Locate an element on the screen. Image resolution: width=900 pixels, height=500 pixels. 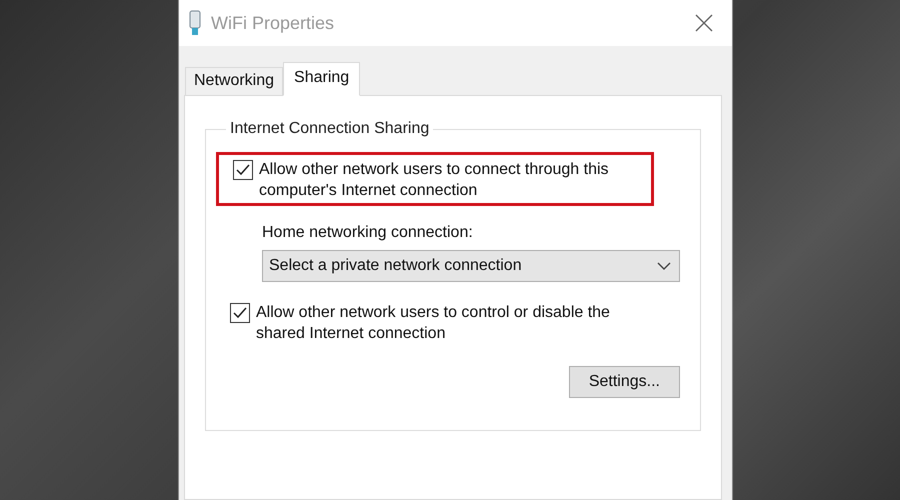
chevron-down-icon is located at coordinates (664, 266).